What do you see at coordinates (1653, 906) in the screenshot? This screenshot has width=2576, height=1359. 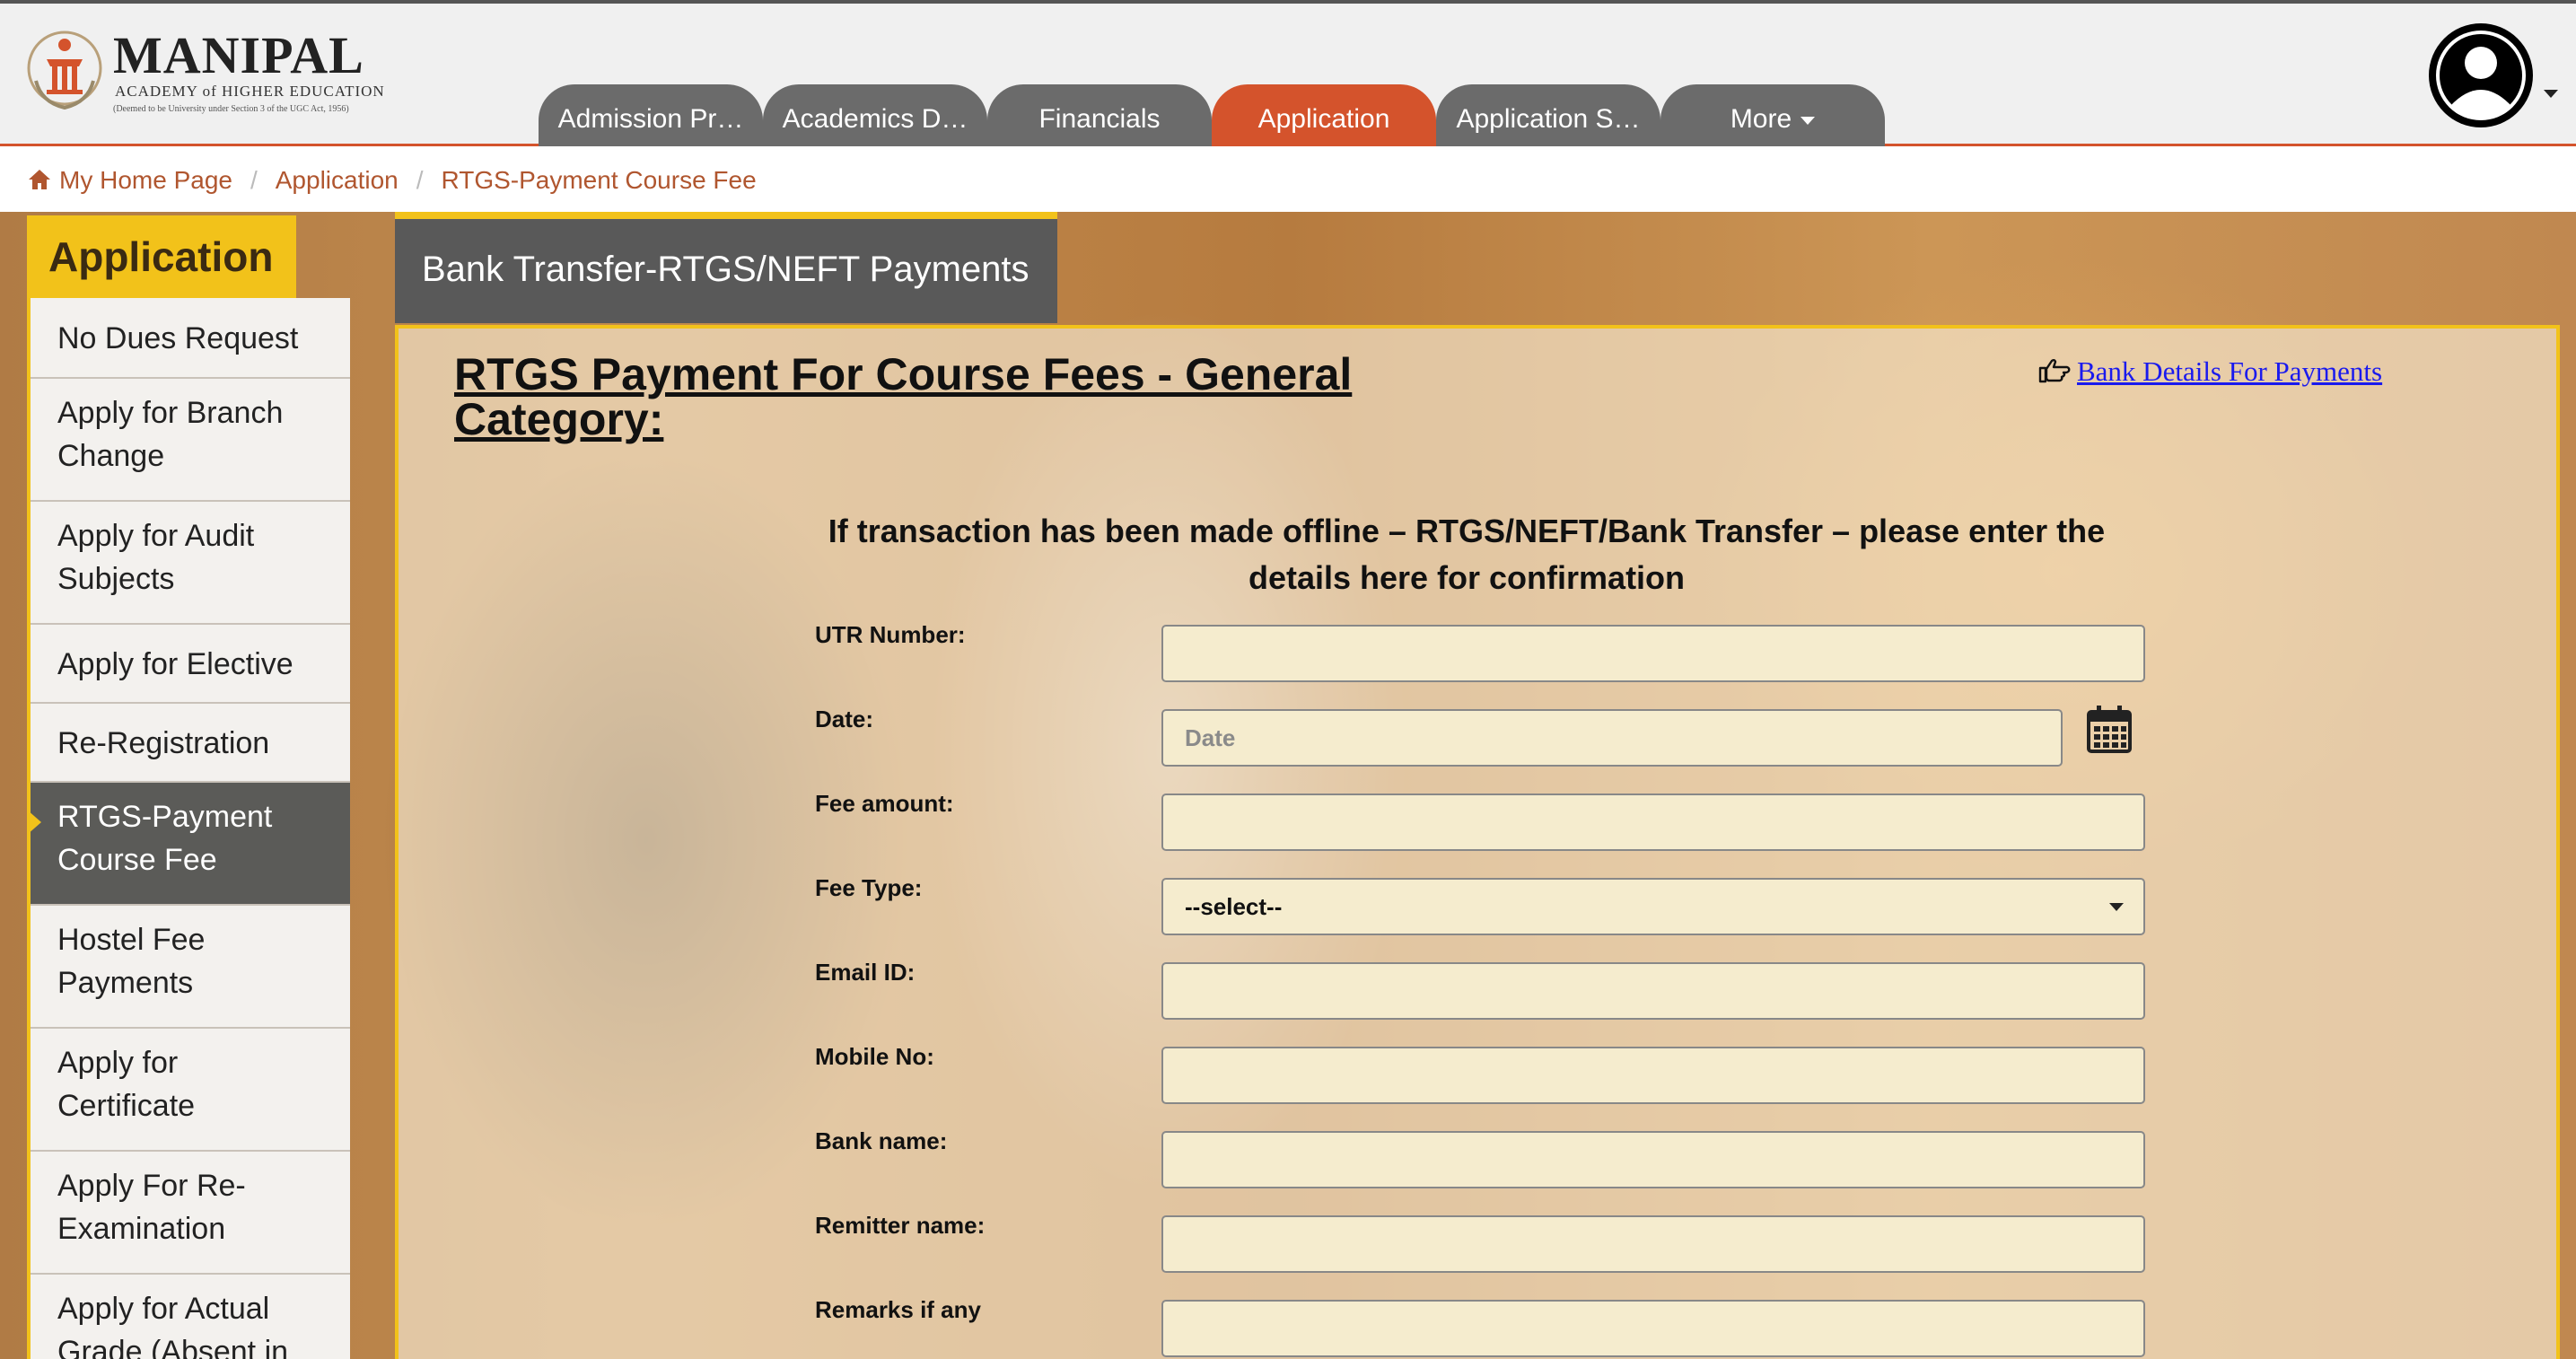 I see `fee-type-select: --select--` at bounding box center [1653, 906].